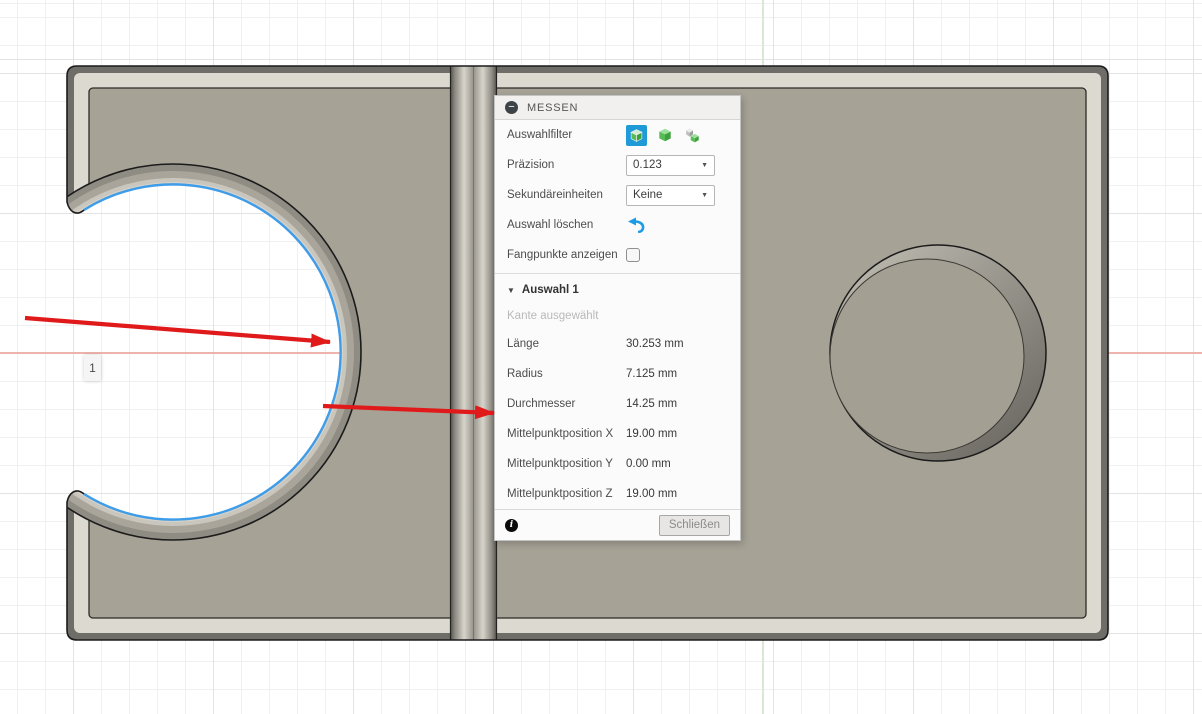 Image resolution: width=1202 pixels, height=714 pixels. I want to click on panel-title: MESSEN, so click(553, 107).